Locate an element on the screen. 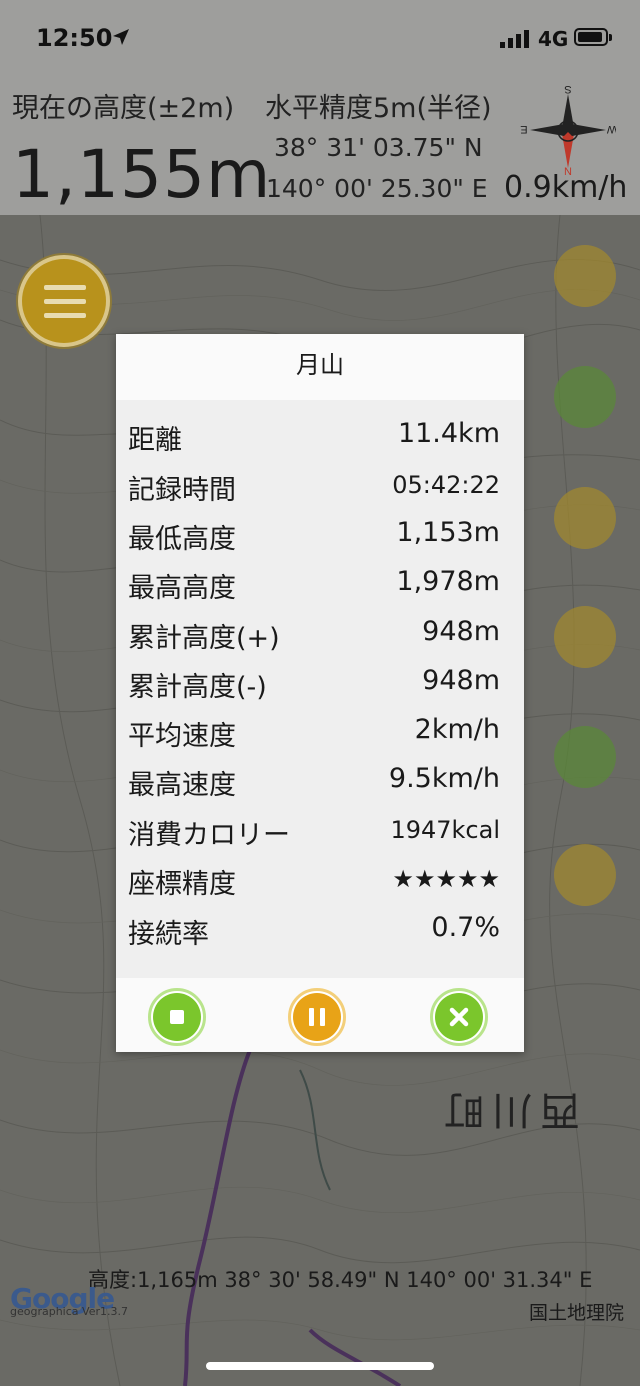  stat-row: 接続率 0.7% is located at coordinates (314, 932).